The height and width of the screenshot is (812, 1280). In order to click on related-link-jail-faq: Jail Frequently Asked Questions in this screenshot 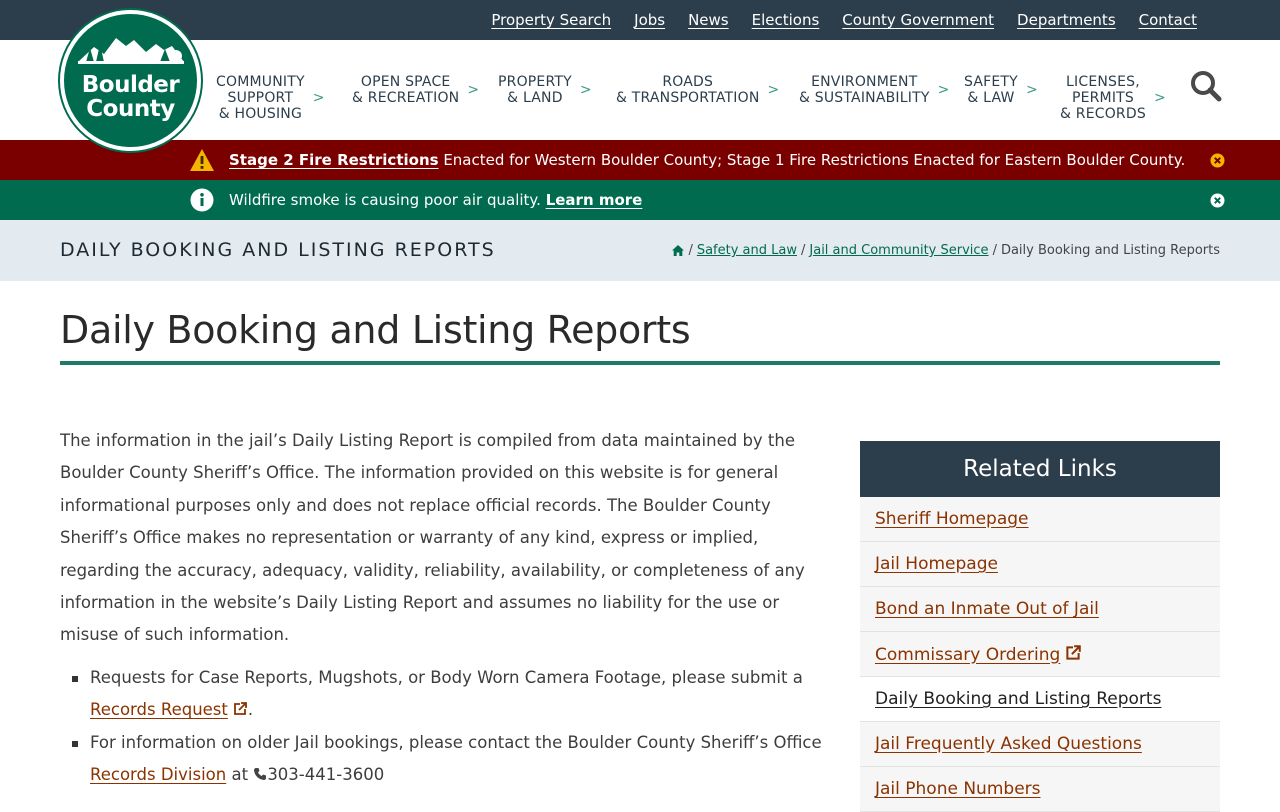, I will do `click(1008, 744)`.